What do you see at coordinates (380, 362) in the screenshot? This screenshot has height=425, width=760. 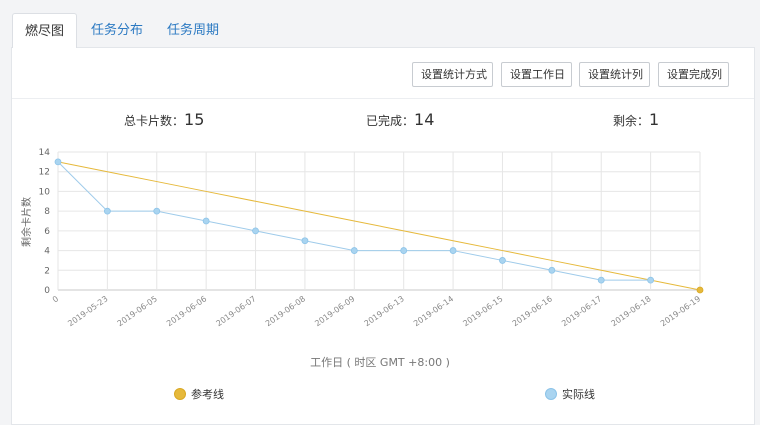 I see `x-axis-label: 工作日 ( 时区 GMT +8:00 )` at bounding box center [380, 362].